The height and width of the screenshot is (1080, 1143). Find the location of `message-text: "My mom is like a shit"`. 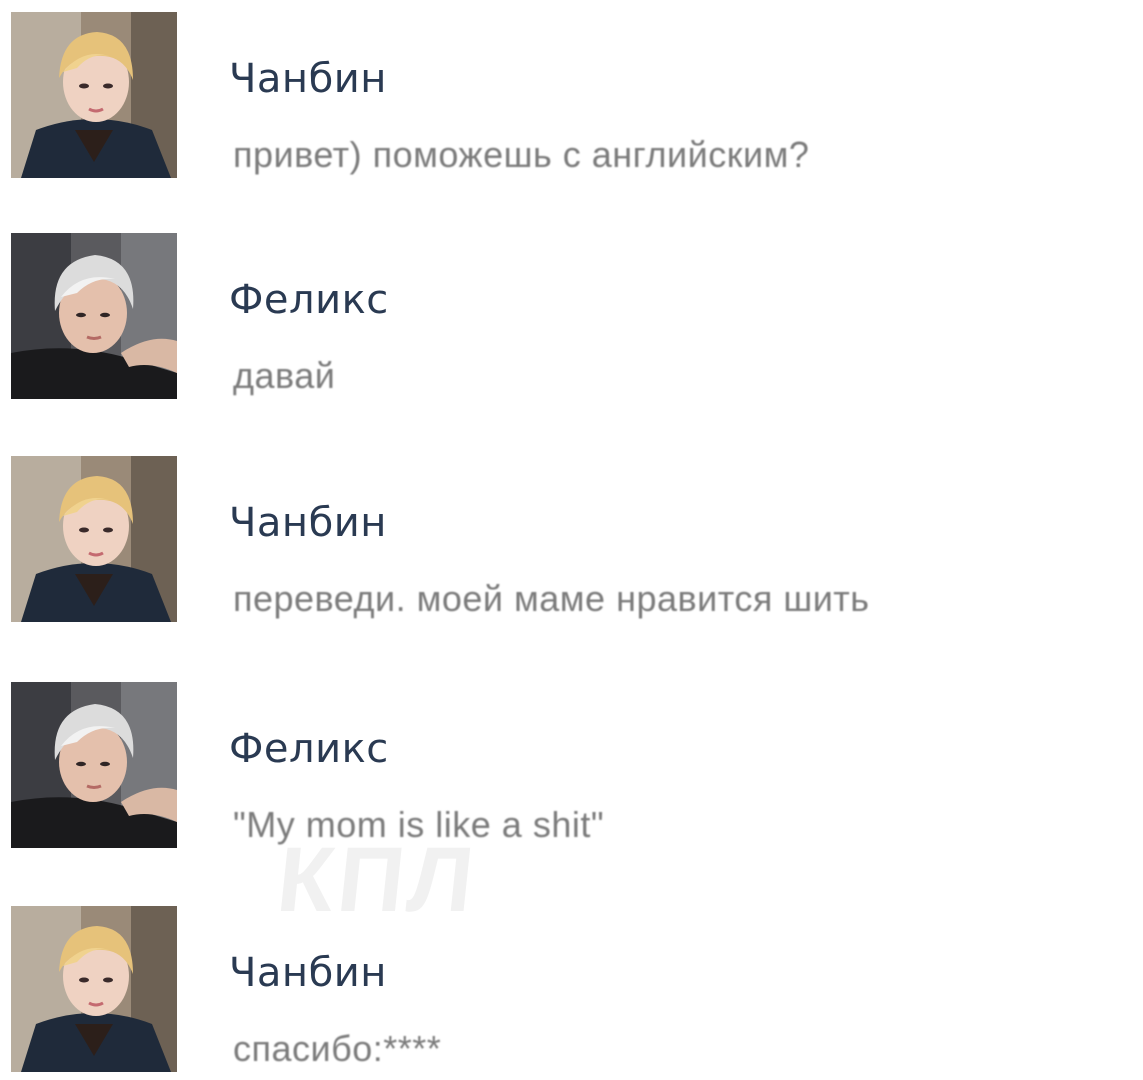

message-text: "My mom is like a shit" is located at coordinates (419, 824).